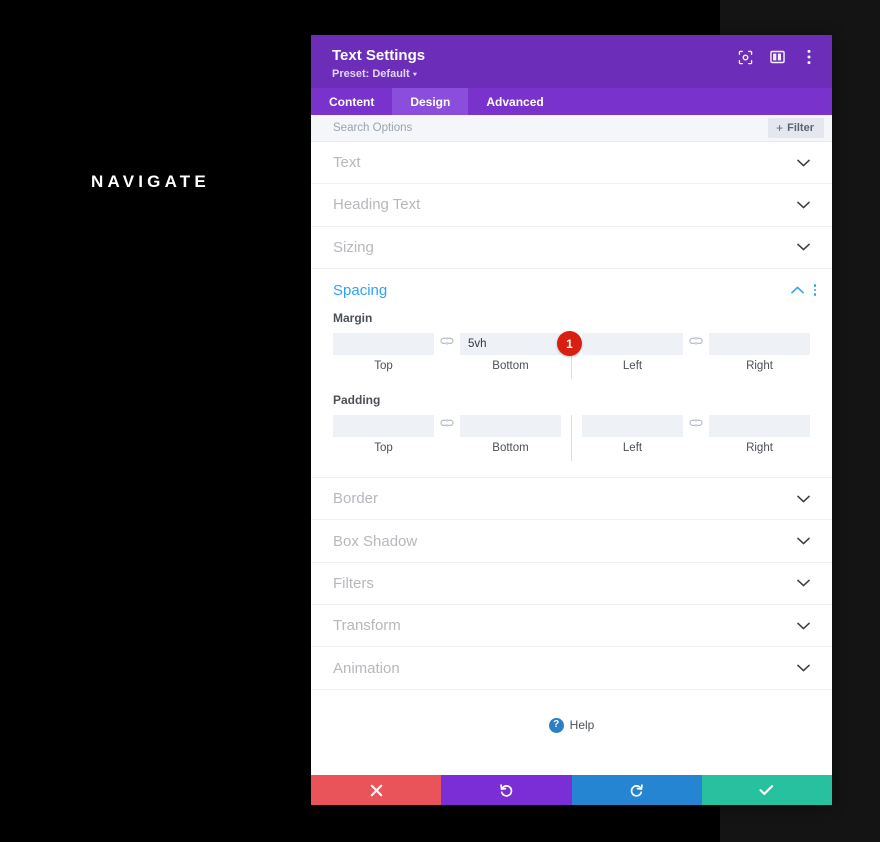 This screenshot has width=880, height=842. I want to click on margin-left-cell: Left, so click(632, 352).